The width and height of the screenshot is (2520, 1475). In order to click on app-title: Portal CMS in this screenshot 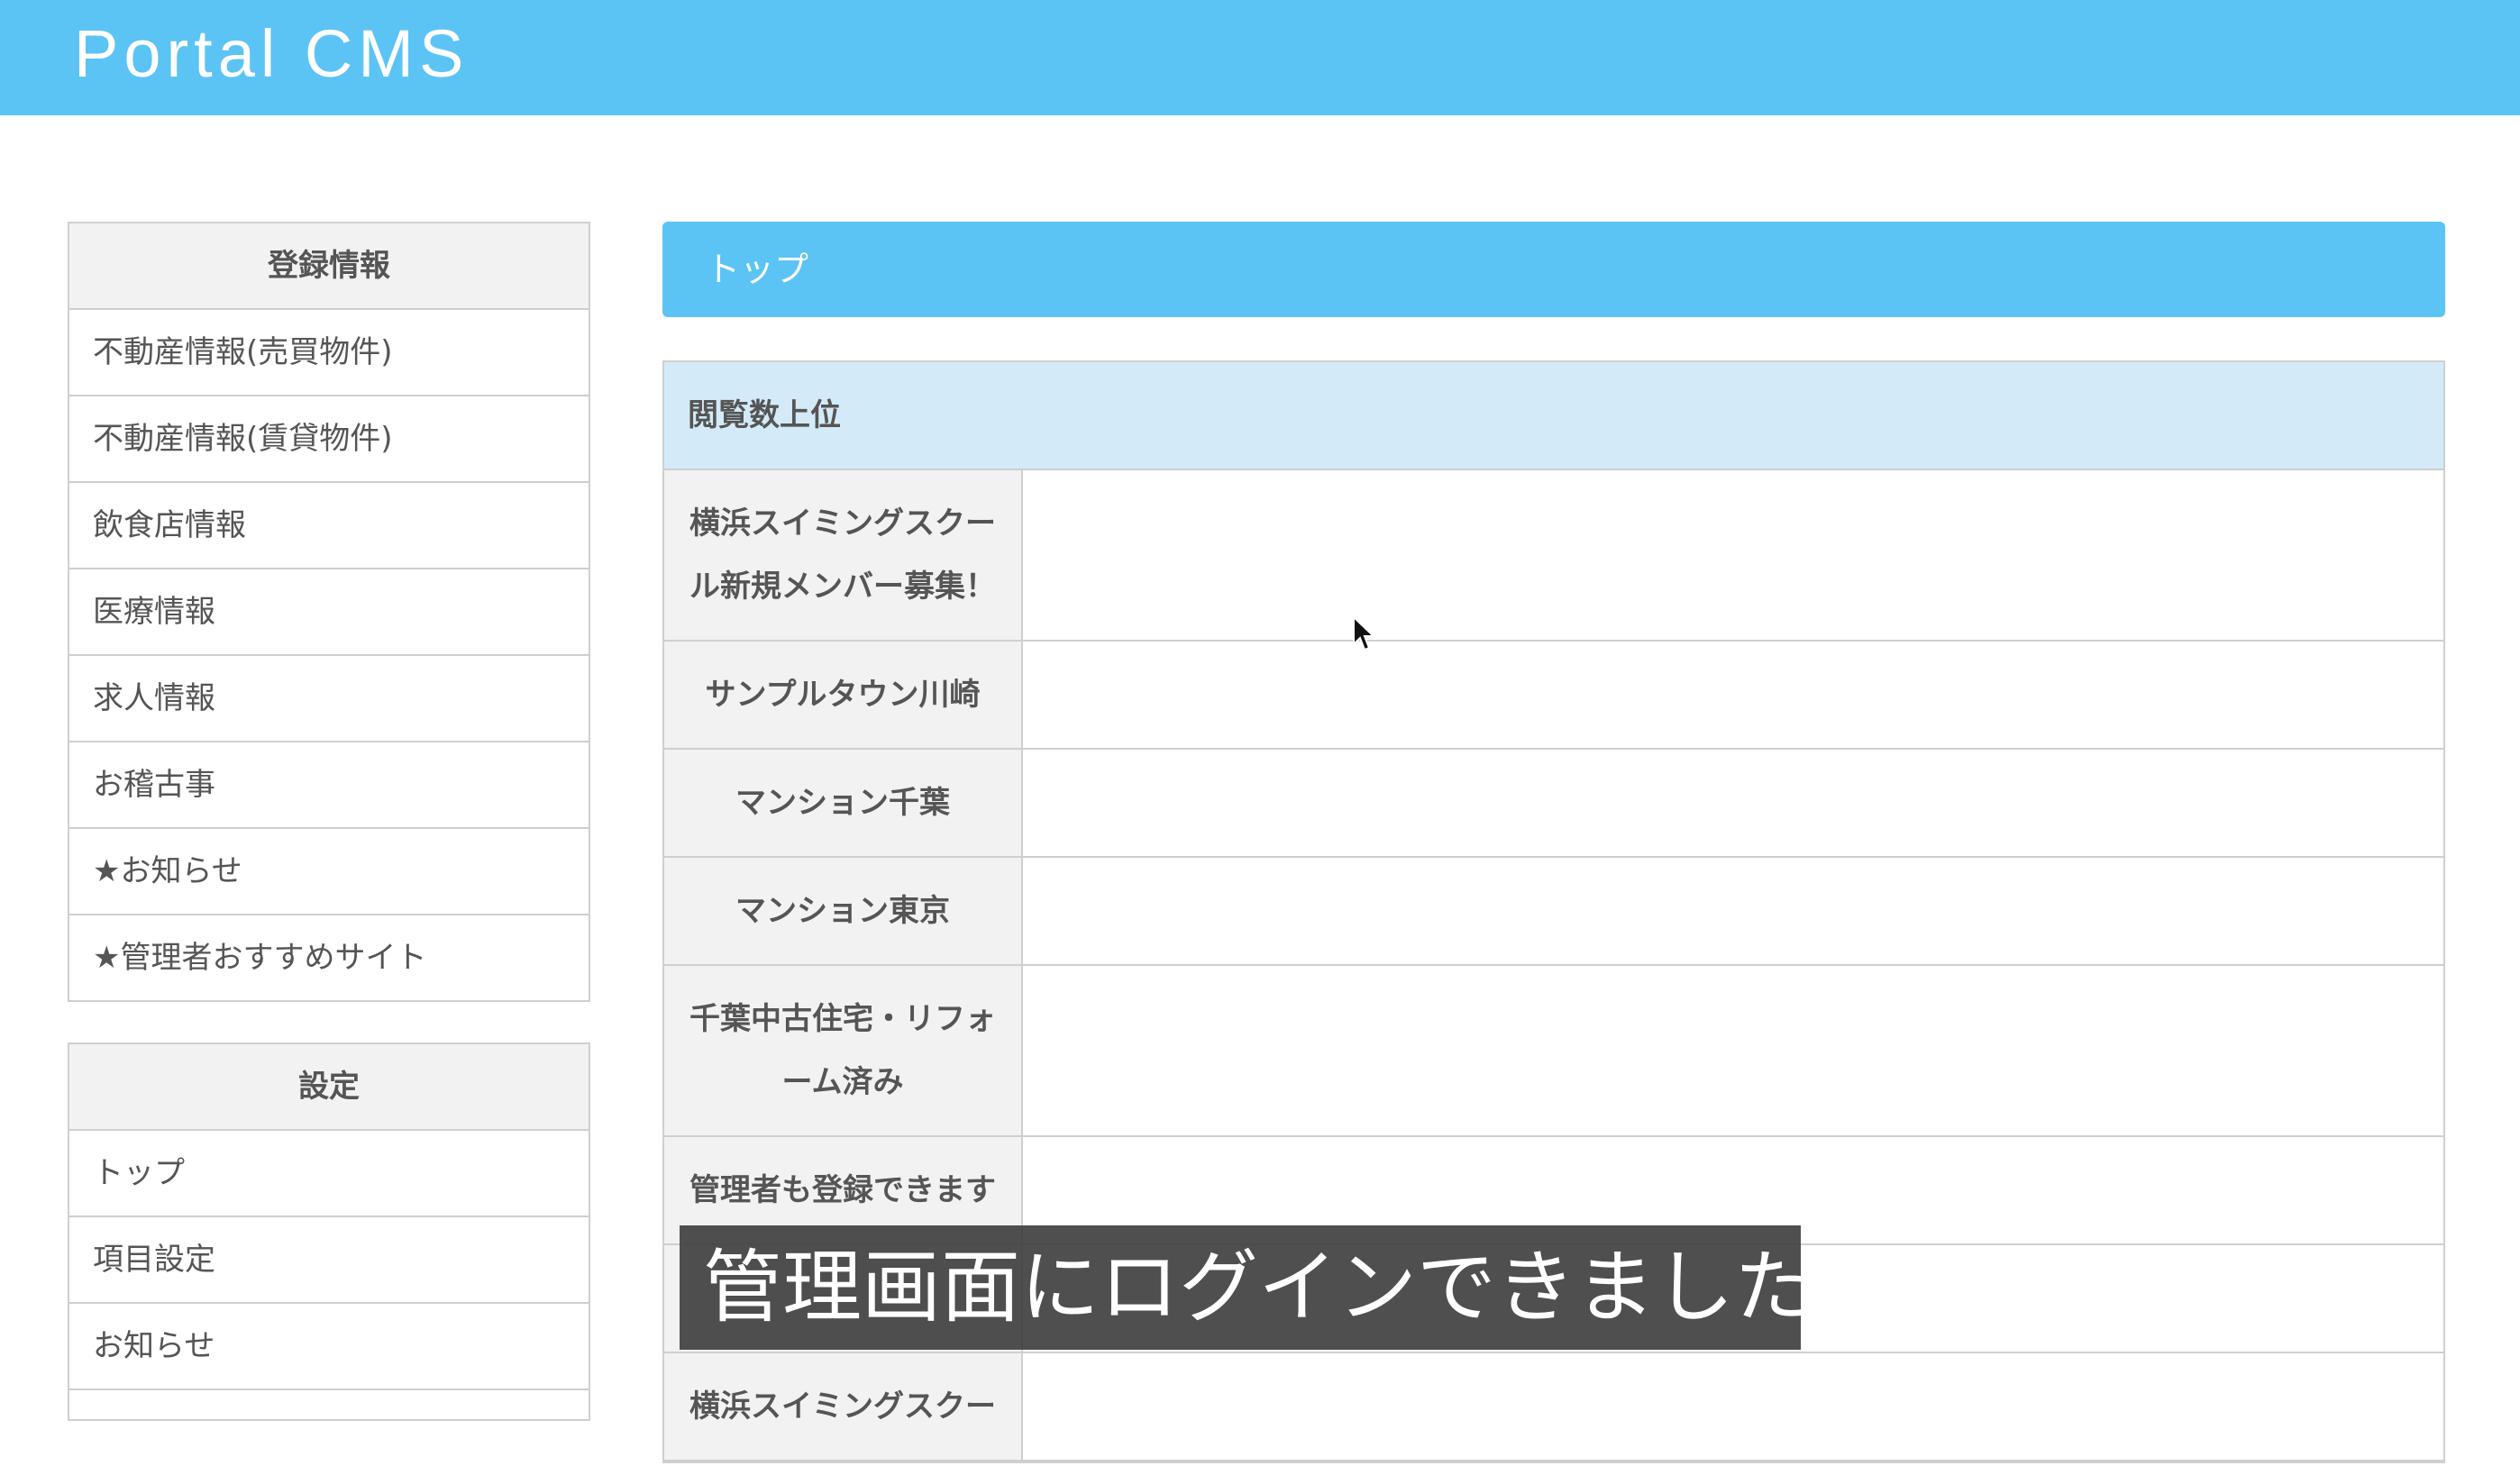, I will do `click(272, 55)`.